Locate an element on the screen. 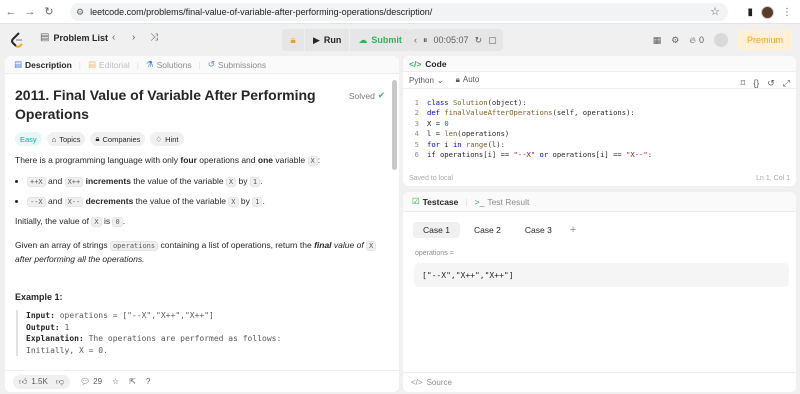 This screenshot has height=394, width=800. increments-text: increments is located at coordinates (107, 181).